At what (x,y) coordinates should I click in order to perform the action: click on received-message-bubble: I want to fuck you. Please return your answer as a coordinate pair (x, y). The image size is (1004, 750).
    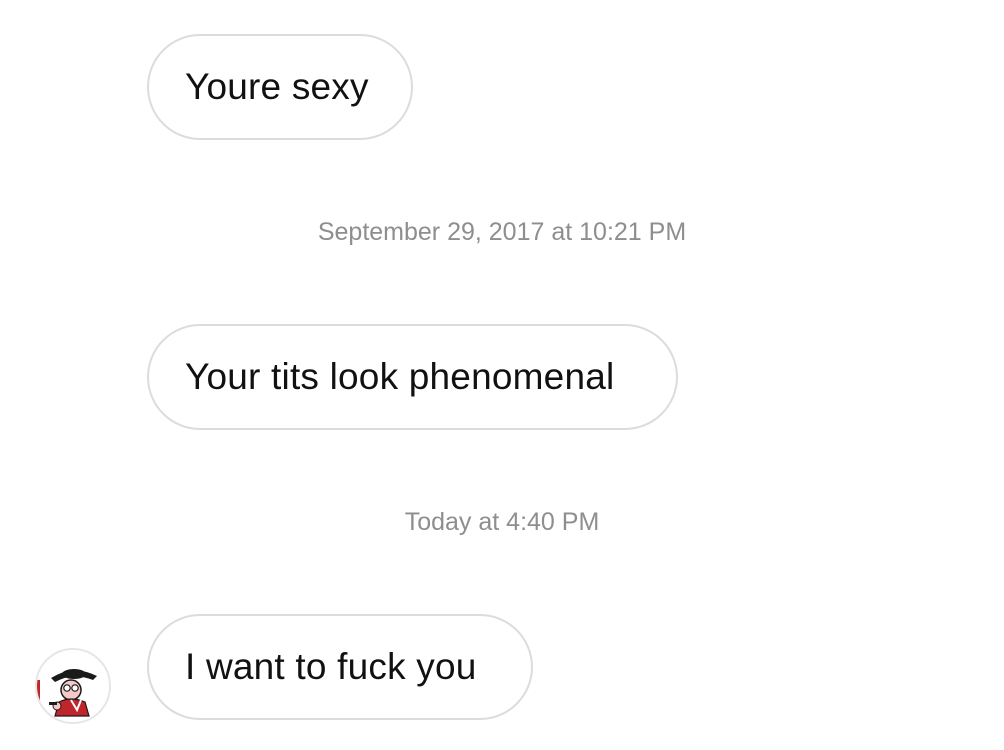
    Looking at the image, I should click on (340, 667).